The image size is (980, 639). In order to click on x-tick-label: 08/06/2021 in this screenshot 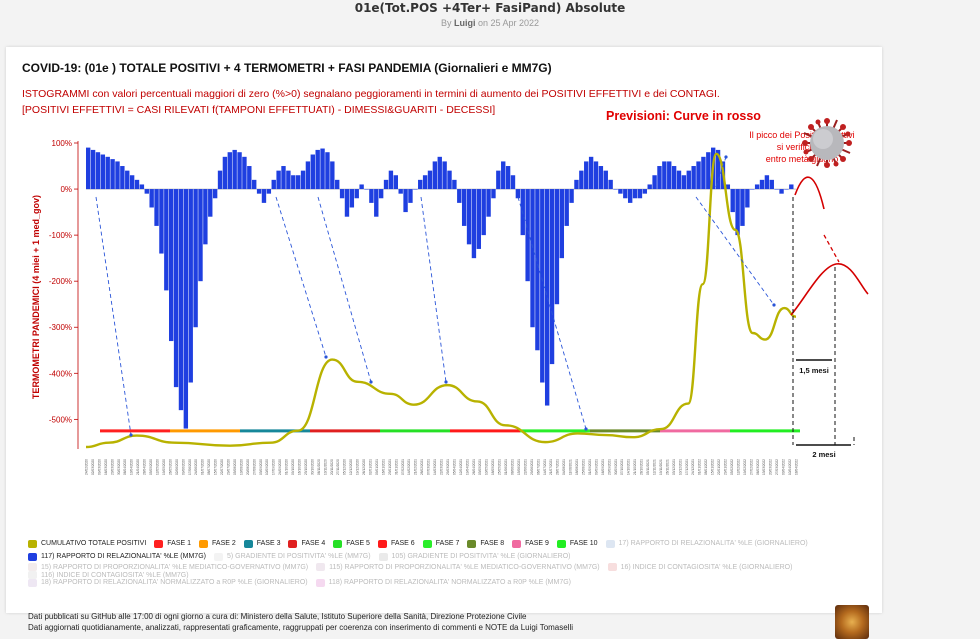, I will do `click(513, 467)`.